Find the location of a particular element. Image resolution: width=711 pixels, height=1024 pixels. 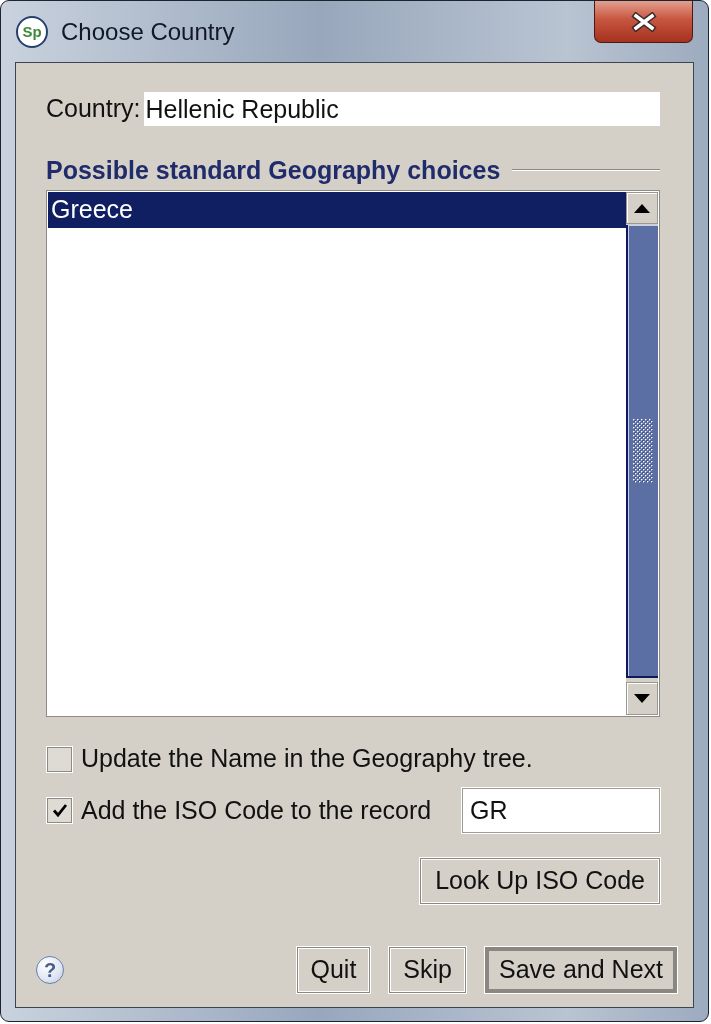

app-logo: Sp is located at coordinates (32, 31).